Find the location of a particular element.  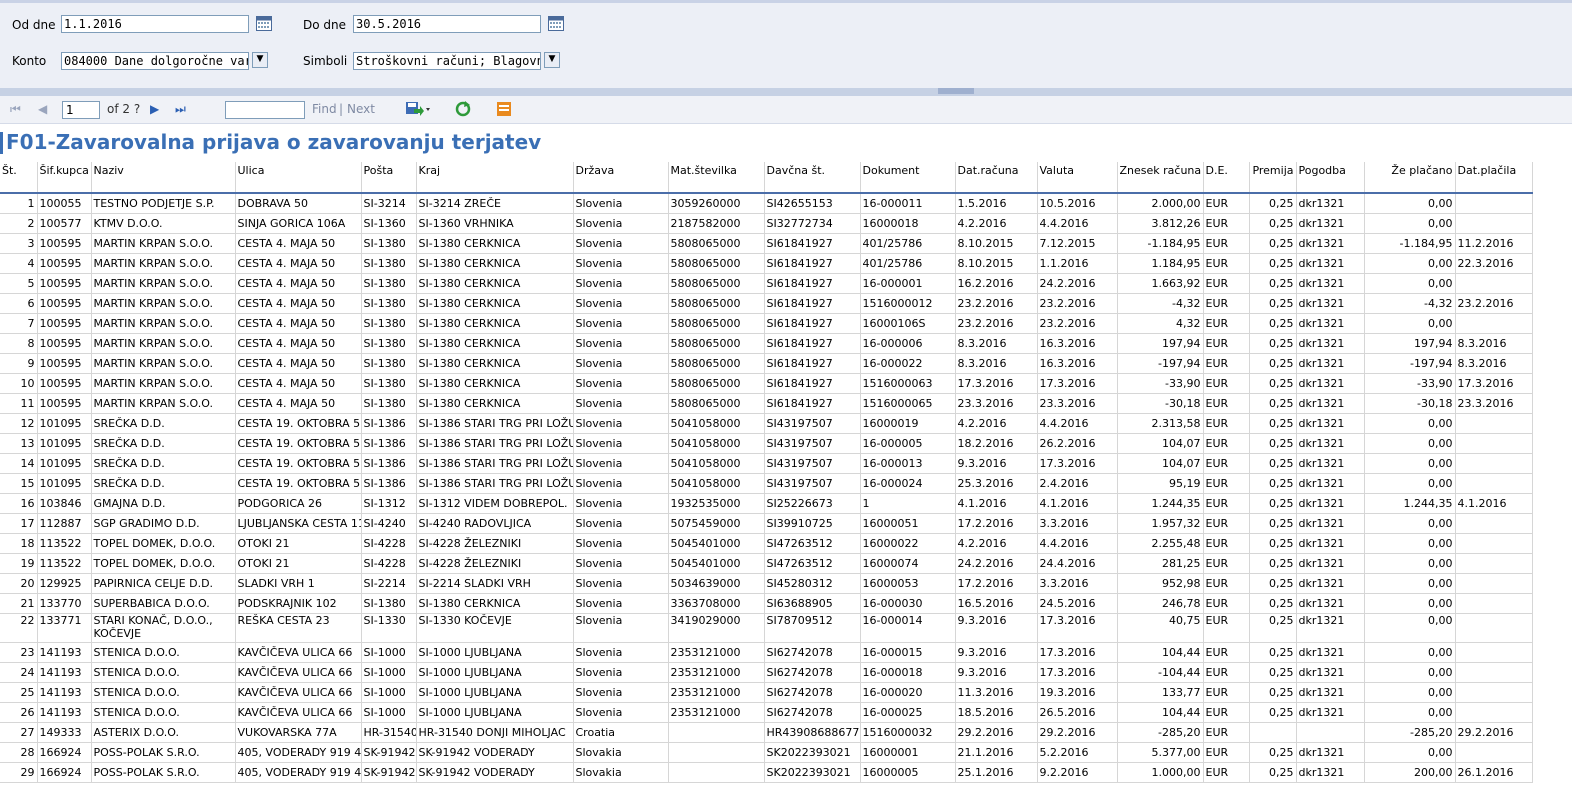

table-cell: 16000005 is located at coordinates (908, 772).